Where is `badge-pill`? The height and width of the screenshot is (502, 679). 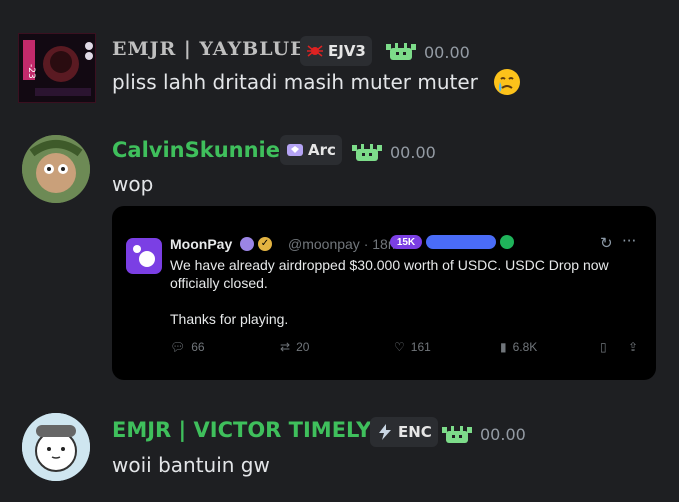
badge-pill is located at coordinates (461, 242).